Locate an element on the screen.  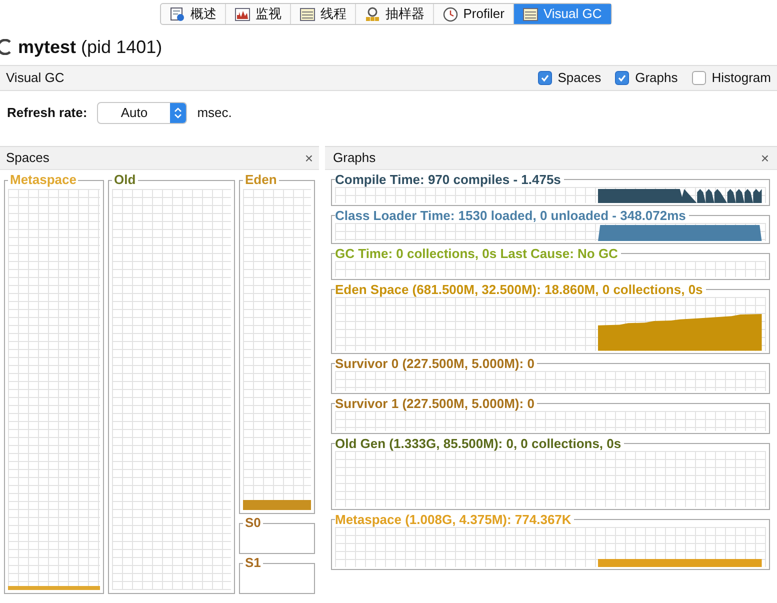
view-title: Visual GC is located at coordinates (35, 78).